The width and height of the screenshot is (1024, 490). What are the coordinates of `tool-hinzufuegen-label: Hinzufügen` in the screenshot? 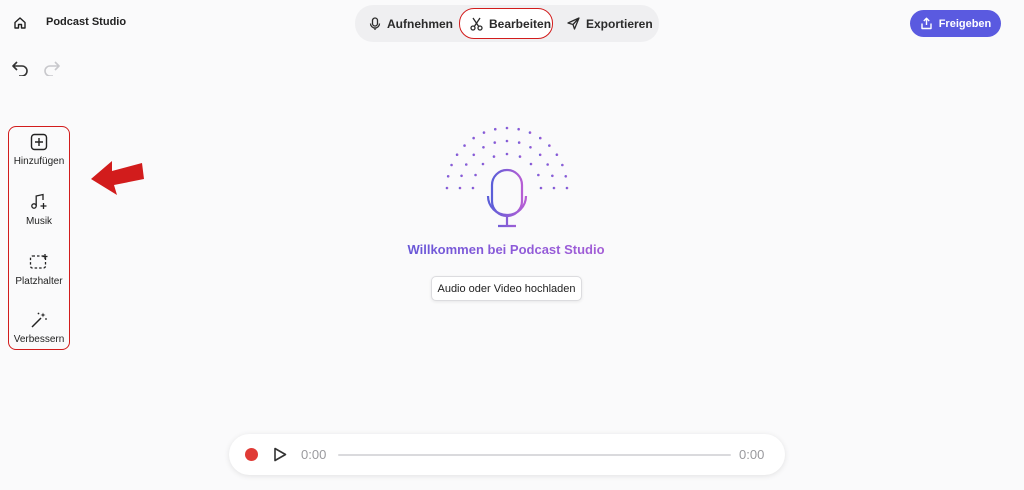 It's located at (39, 161).